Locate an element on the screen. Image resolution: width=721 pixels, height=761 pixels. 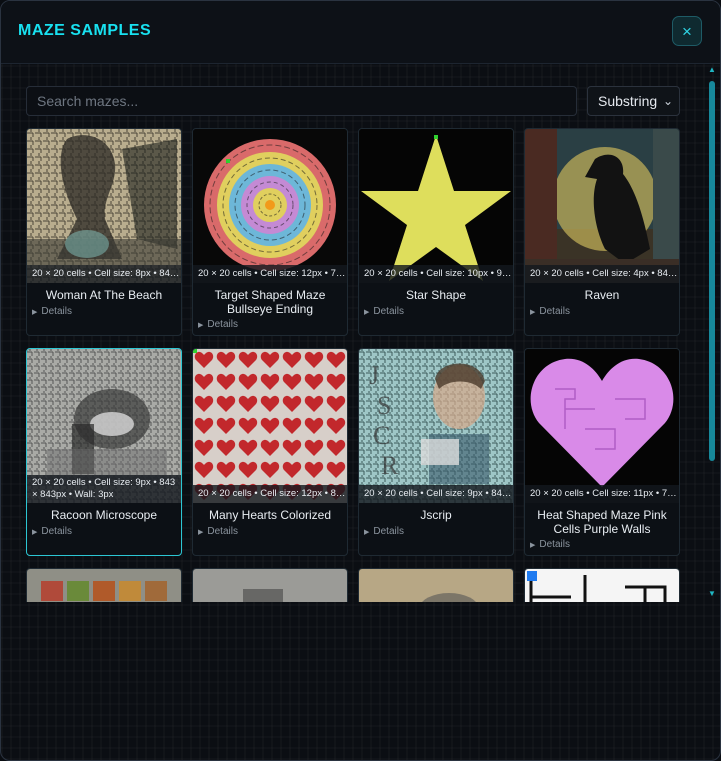
maze-name: Target Shaped Maze Bullseye Ending is located at coordinates (270, 302).